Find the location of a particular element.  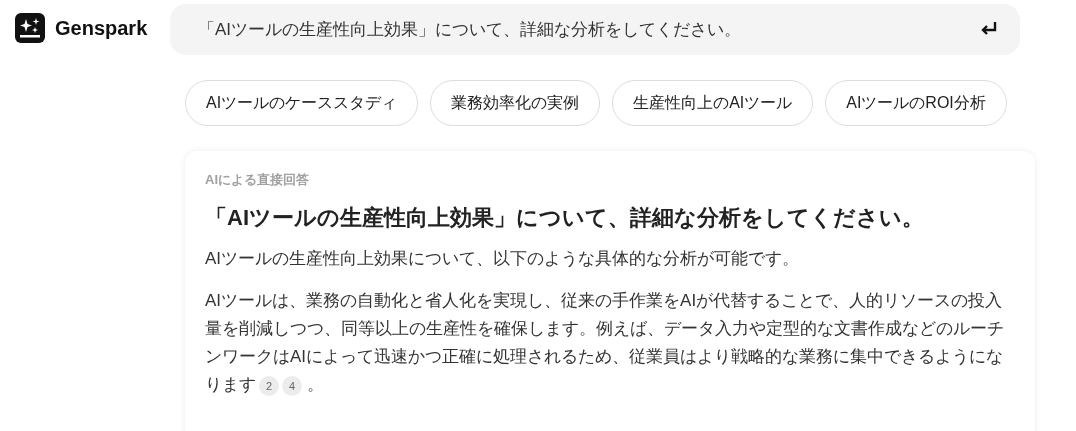

suggestion-chip: 業務効率化の実例 is located at coordinates (515, 103).